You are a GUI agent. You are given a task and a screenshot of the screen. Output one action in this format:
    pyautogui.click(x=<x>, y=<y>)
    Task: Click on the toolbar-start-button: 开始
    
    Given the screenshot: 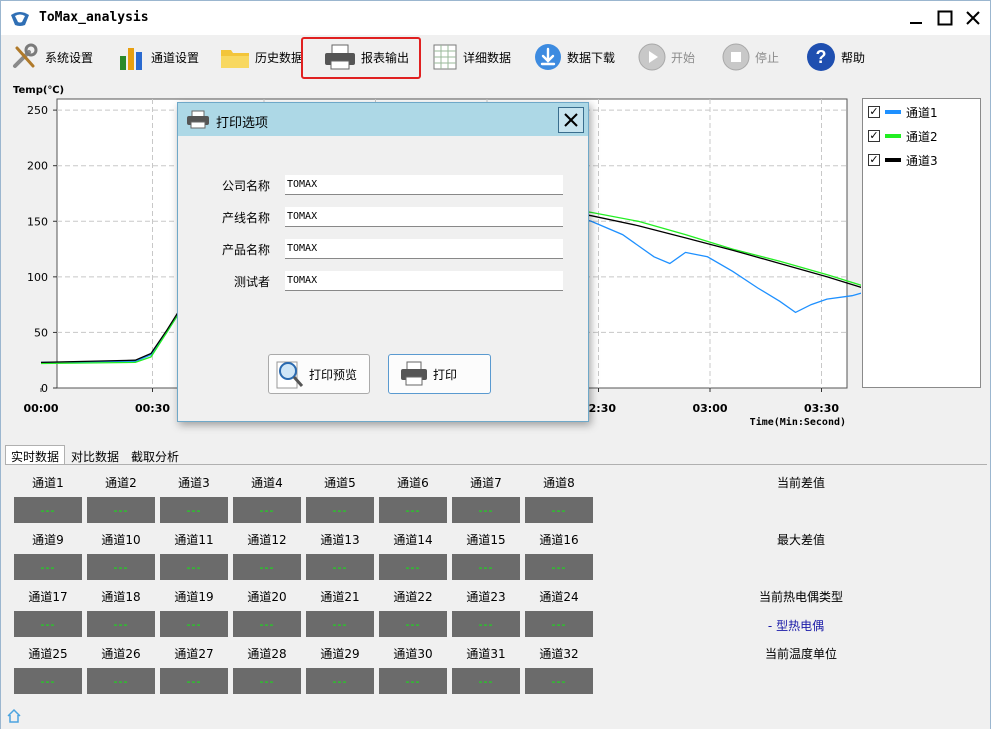 What is the action you would take?
    pyautogui.click(x=666, y=57)
    